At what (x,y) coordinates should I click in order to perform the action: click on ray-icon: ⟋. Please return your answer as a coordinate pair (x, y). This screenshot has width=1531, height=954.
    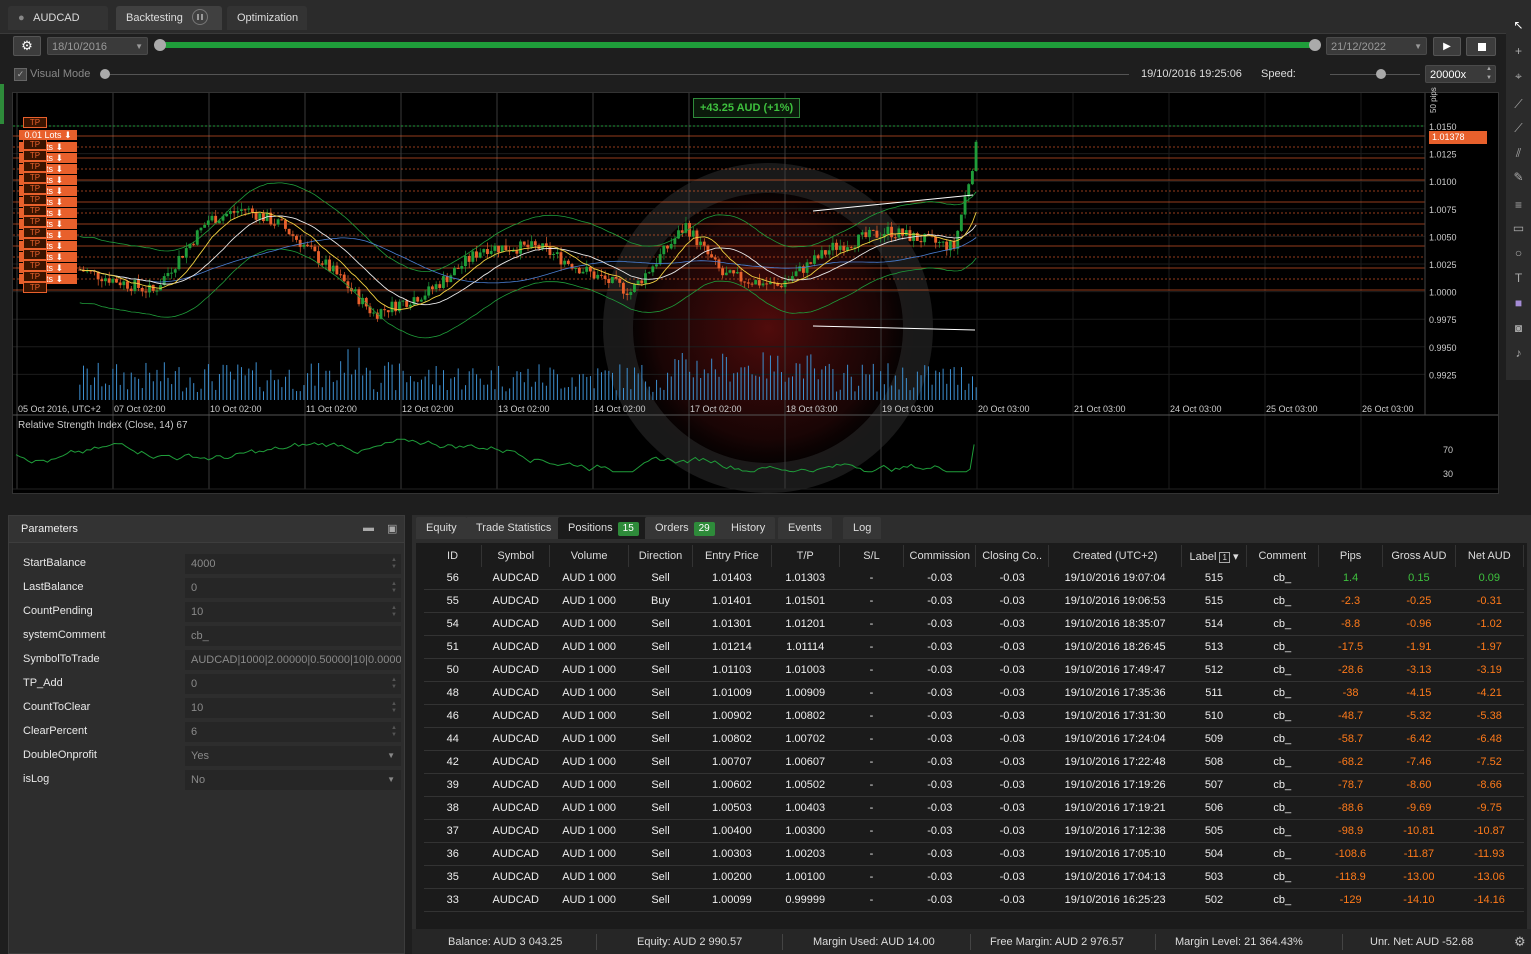
    Looking at the image, I should click on (1518, 128).